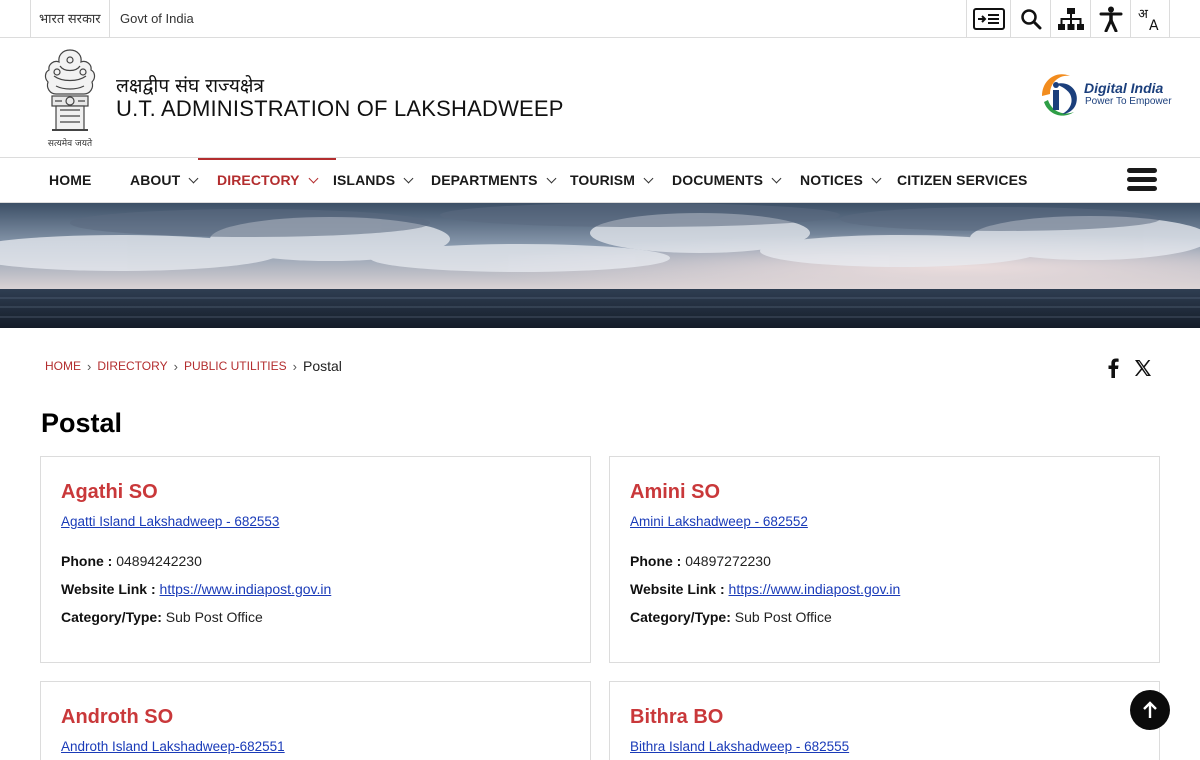 The width and height of the screenshot is (1200, 760). I want to click on card-title: Bithra BO, so click(677, 717).